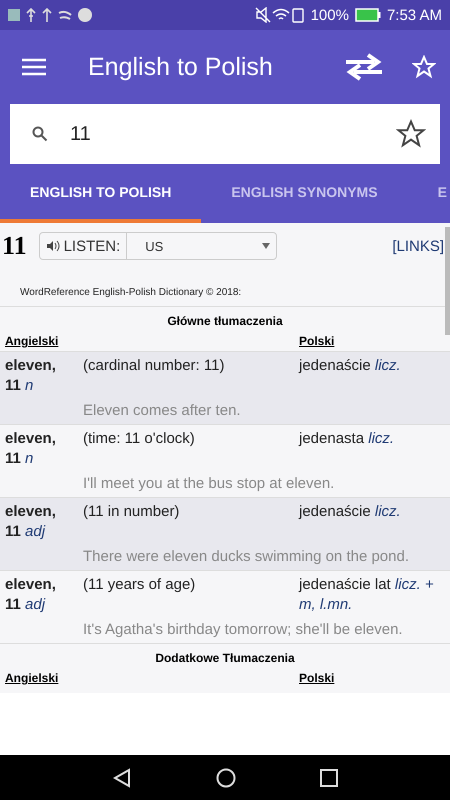  Describe the element at coordinates (92, 246) in the screenshot. I see `listen-label: LISTEN:` at that location.